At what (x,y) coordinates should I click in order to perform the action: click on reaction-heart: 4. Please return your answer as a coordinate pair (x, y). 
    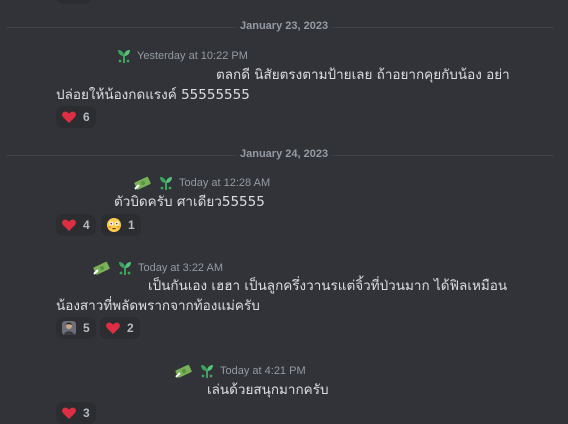
    Looking at the image, I should click on (76, 225).